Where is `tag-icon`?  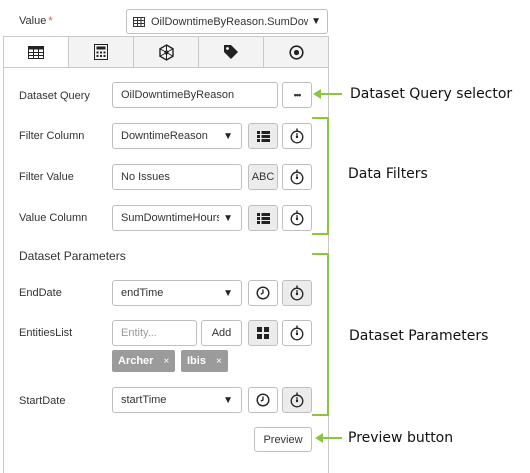
tag-icon is located at coordinates (231, 52).